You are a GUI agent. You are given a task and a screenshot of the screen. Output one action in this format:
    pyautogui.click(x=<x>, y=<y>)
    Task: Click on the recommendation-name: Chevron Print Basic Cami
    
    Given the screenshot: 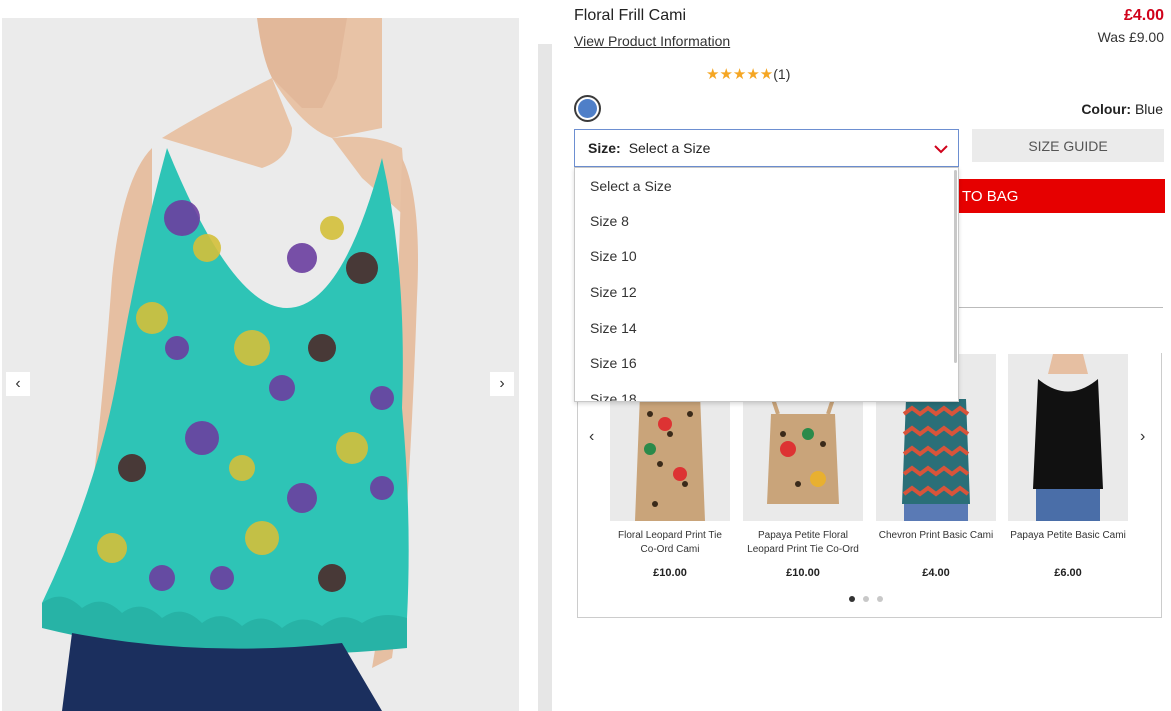 What is the action you would take?
    pyautogui.click(x=936, y=543)
    